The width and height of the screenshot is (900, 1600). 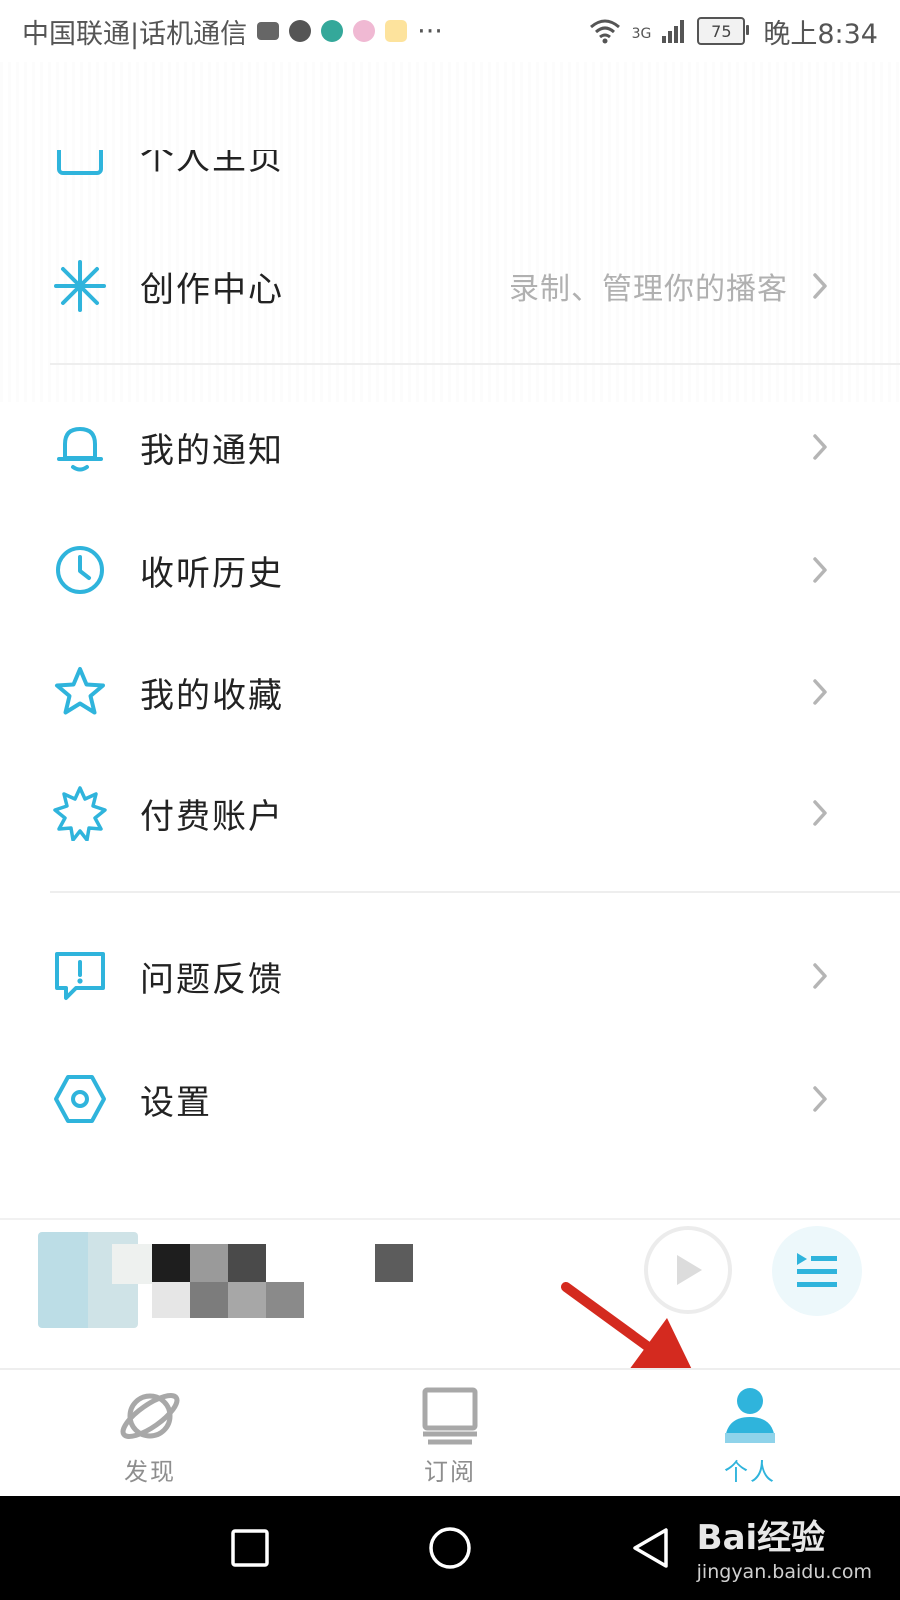 What do you see at coordinates (212, 164) in the screenshot?
I see `profile-label: 个人主页` at bounding box center [212, 164].